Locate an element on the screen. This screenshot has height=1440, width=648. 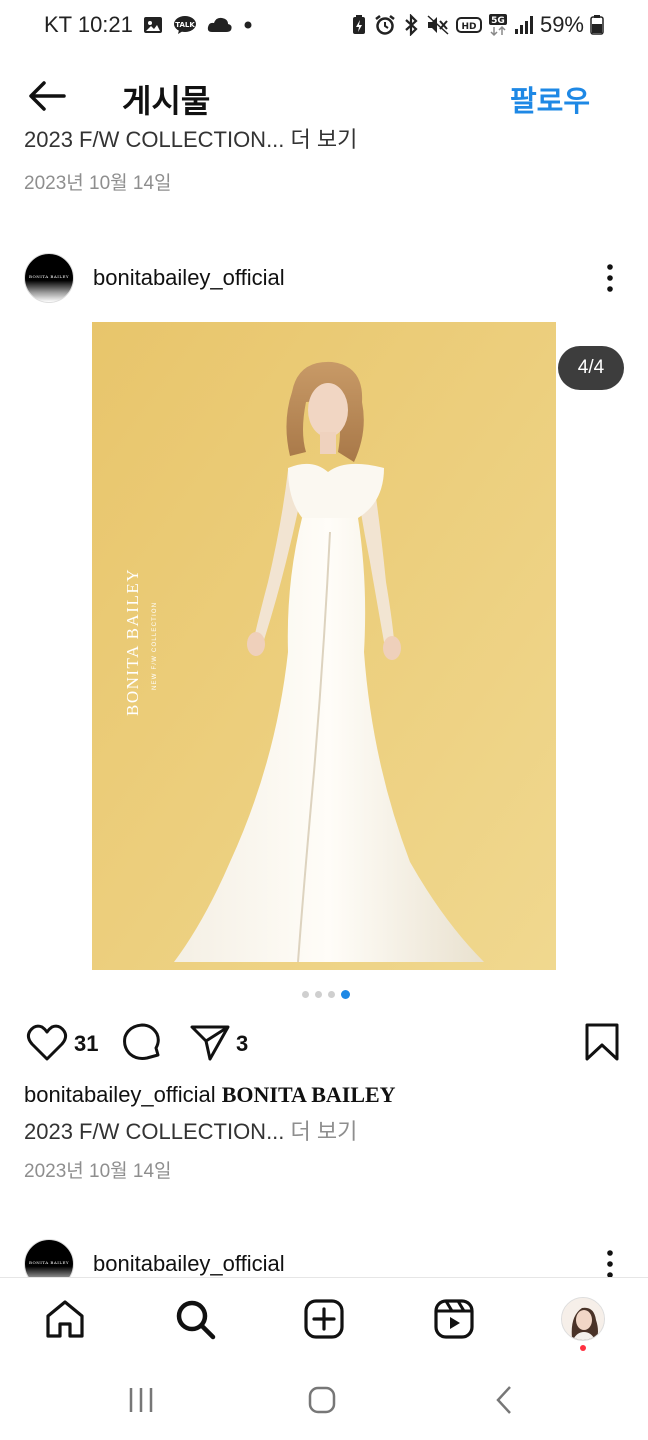
post-username: bonitabailey_official is located at coordinates (189, 278).